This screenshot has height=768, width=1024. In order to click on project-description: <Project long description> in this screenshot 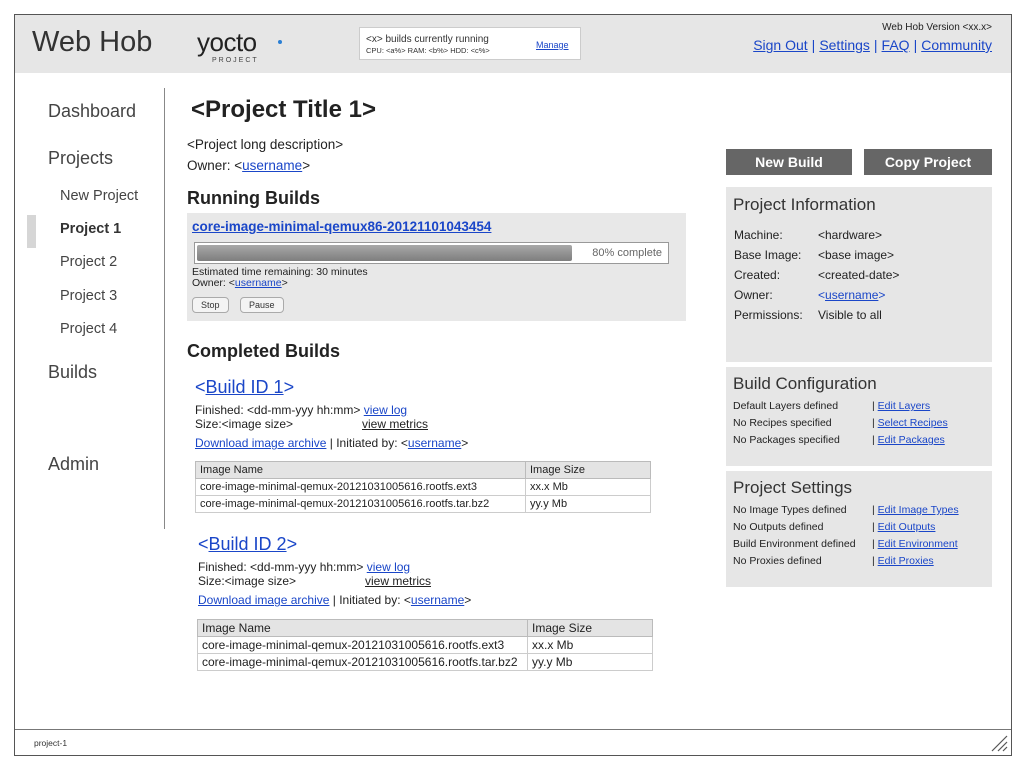, I will do `click(265, 144)`.